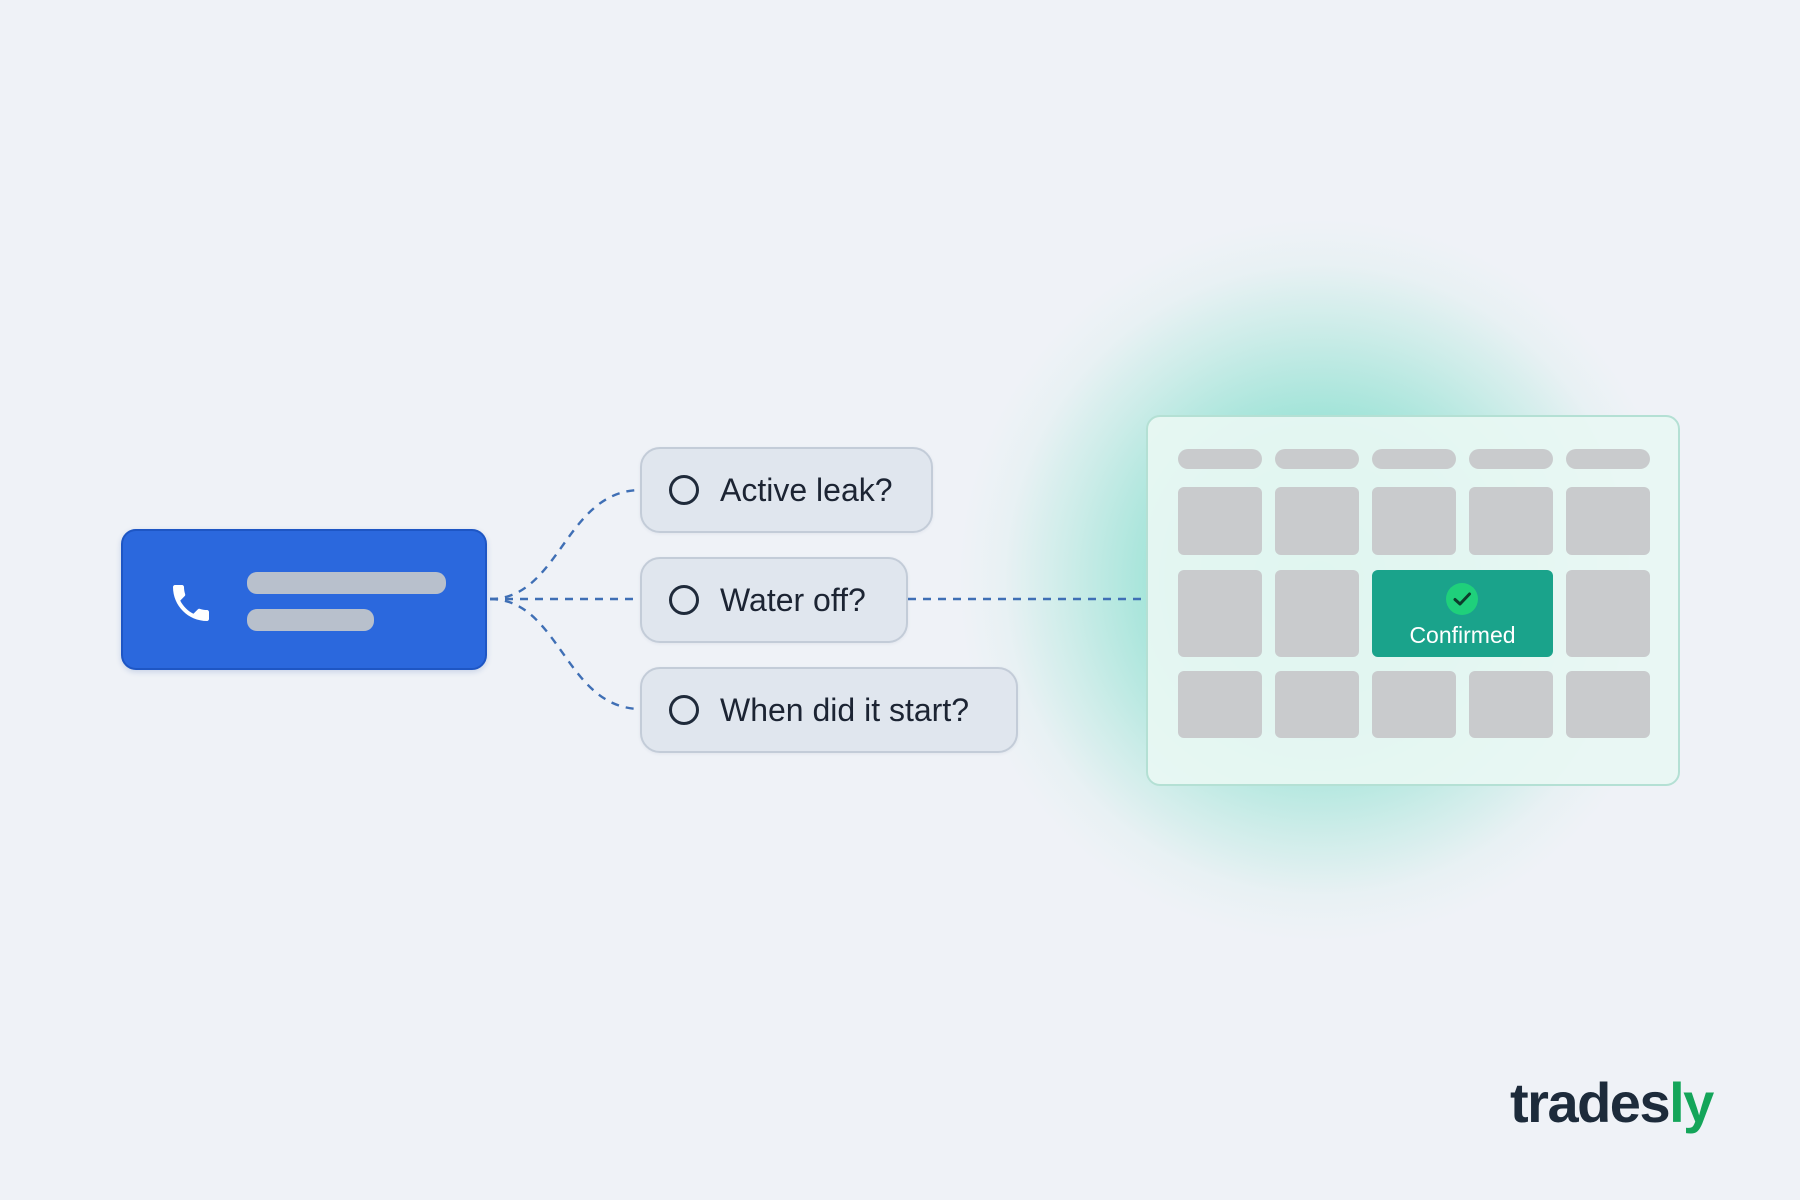  I want to click on question-active-leak: Active leak?, so click(786, 490).